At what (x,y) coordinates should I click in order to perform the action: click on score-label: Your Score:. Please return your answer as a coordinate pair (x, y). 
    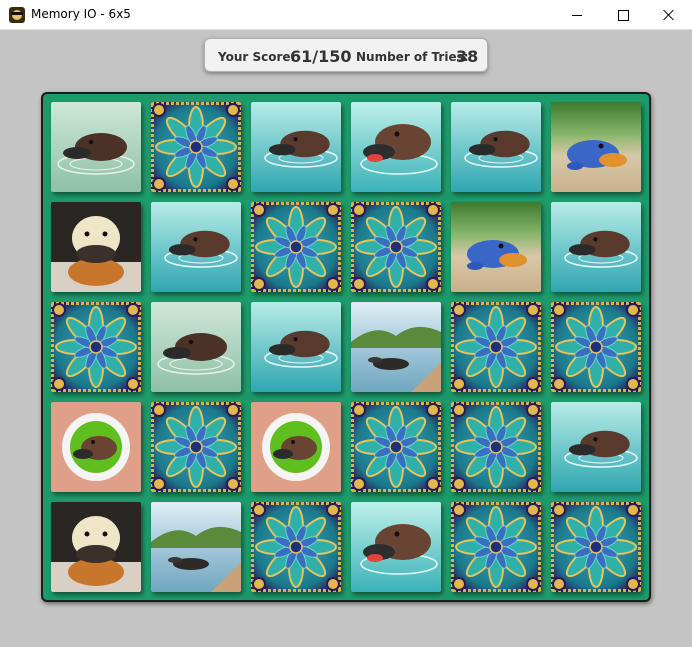
    Looking at the image, I should click on (257, 57).